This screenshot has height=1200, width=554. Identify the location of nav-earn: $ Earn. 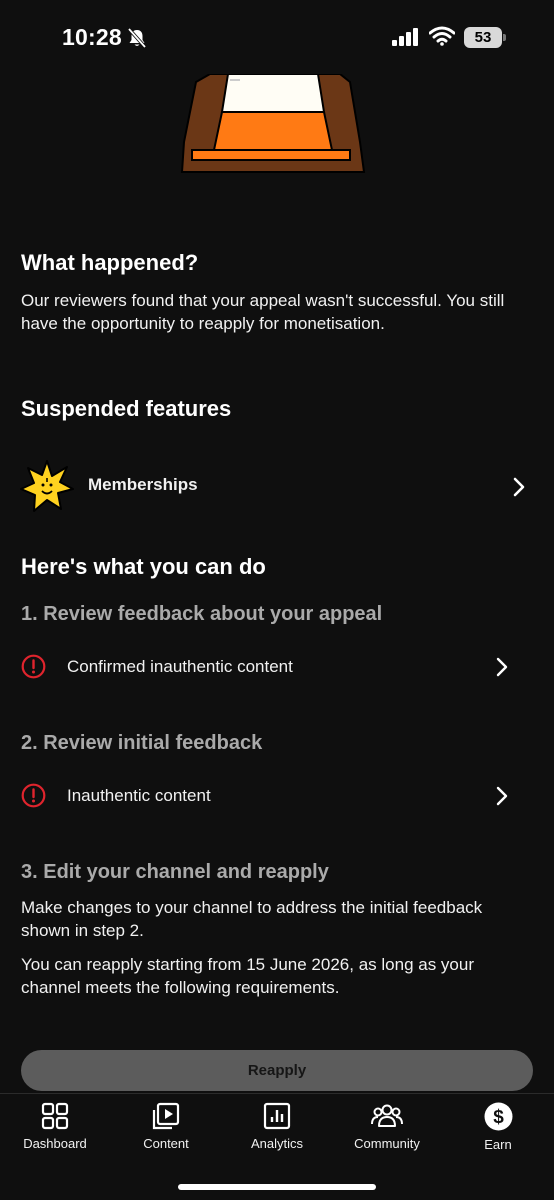
(498, 1132).